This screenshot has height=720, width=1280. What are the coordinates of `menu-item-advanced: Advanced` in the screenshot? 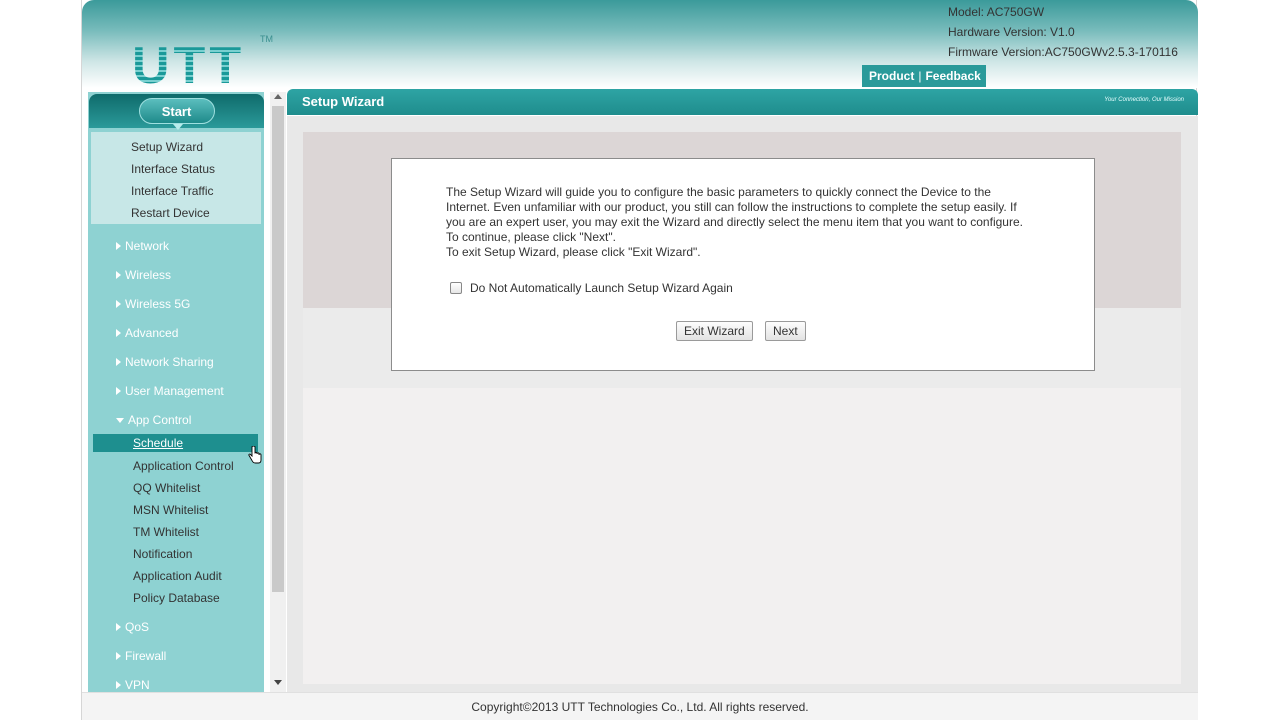 It's located at (147, 333).